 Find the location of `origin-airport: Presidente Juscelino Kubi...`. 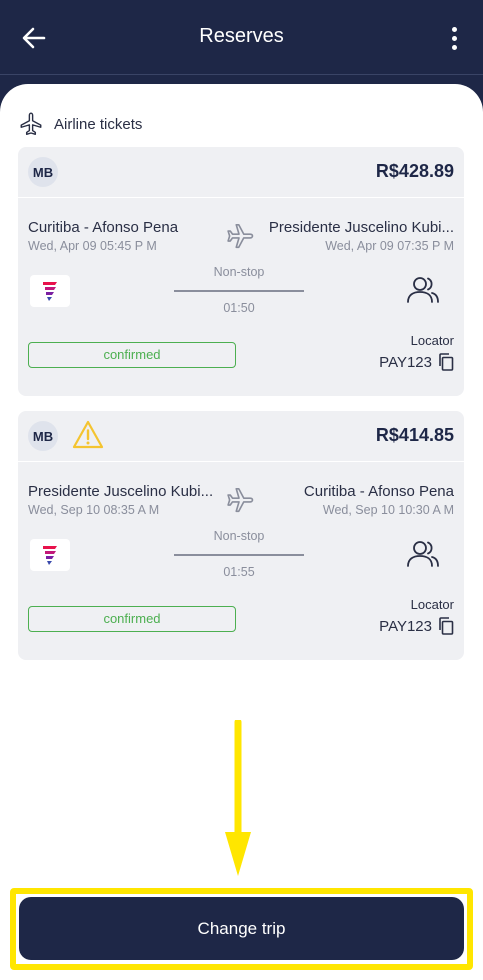

origin-airport: Presidente Juscelino Kubi... is located at coordinates (121, 491).